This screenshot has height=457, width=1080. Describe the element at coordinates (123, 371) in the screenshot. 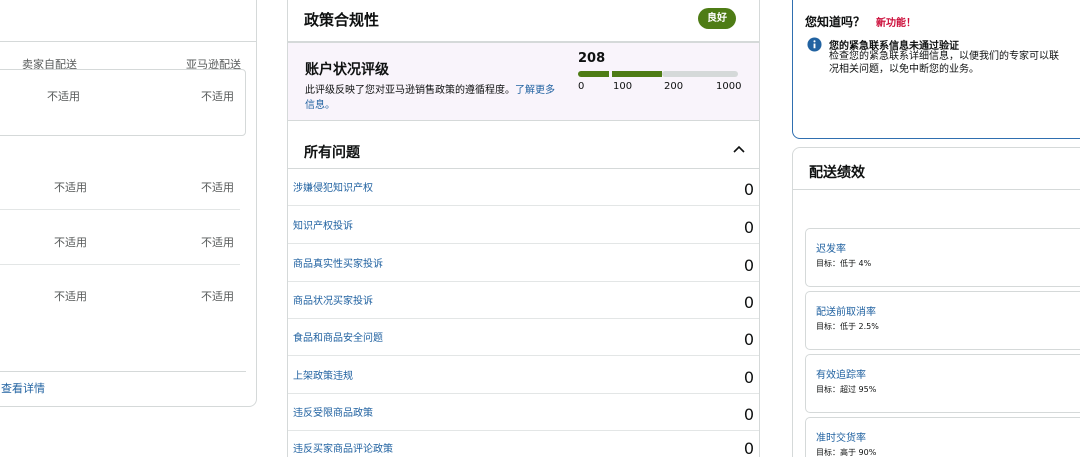

I see `footer-divider` at that location.